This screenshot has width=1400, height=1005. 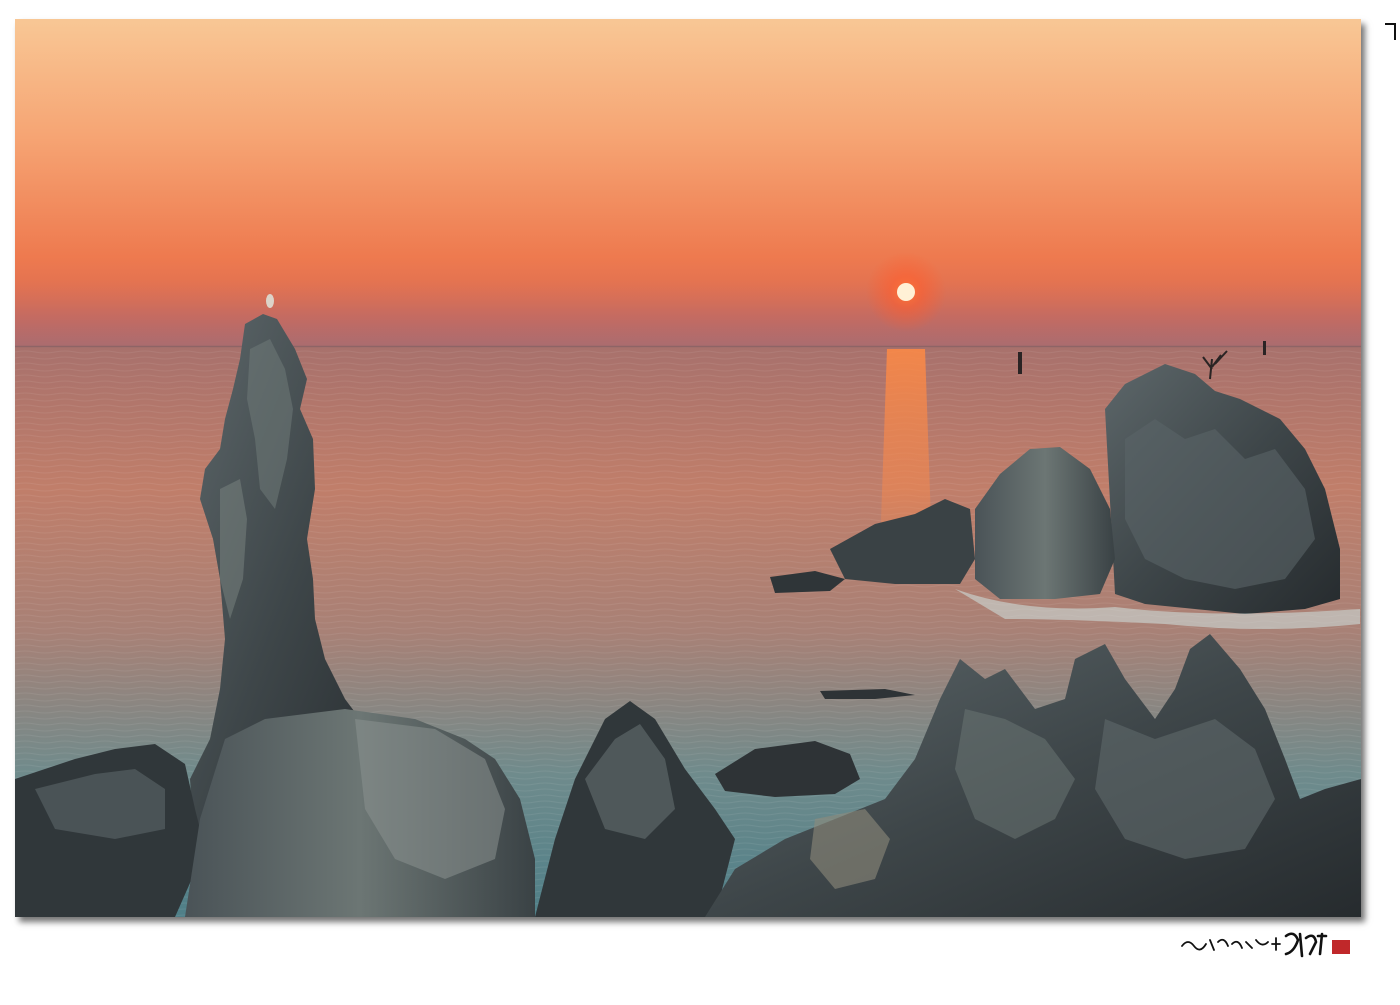 I want to click on seagull, so click(x=270, y=301).